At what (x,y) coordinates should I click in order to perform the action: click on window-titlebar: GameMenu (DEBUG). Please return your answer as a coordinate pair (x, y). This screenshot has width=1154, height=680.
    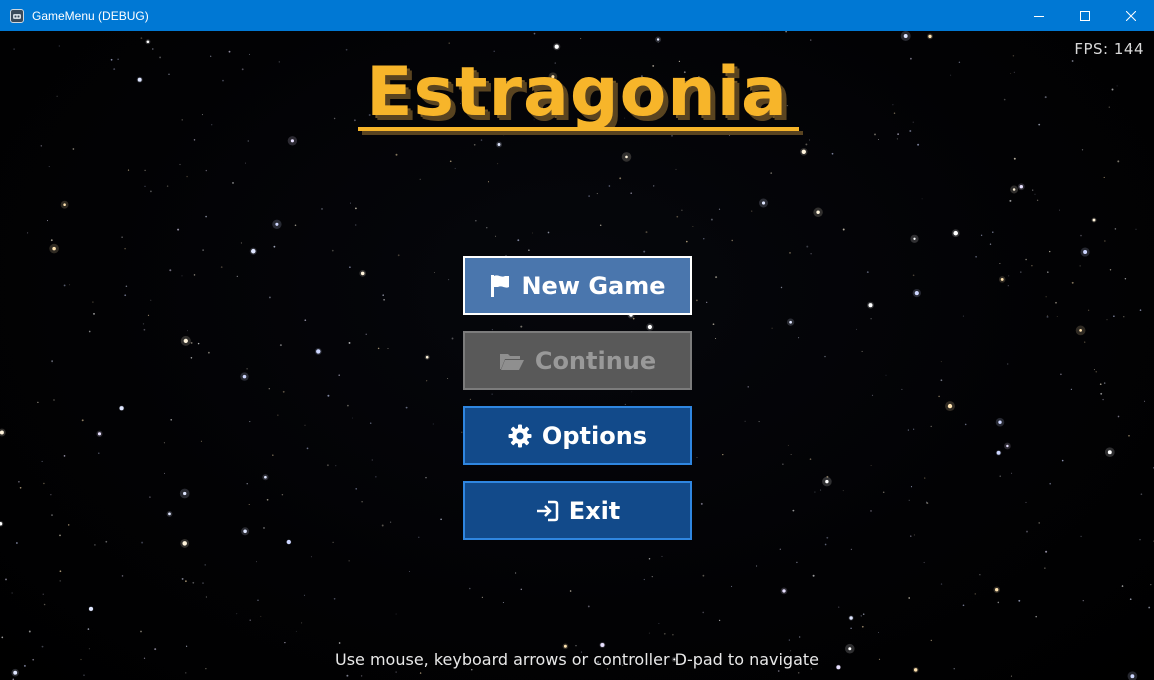
    Looking at the image, I should click on (577, 15).